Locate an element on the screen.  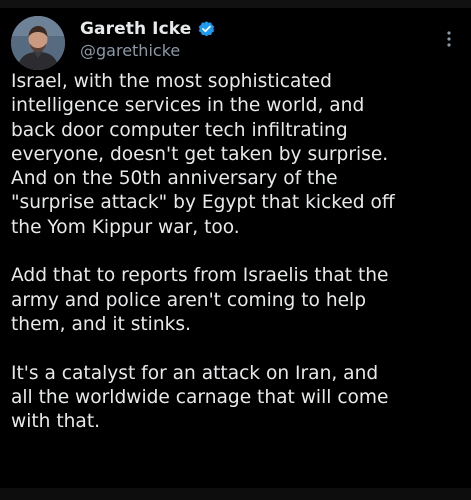
author-name-row: Gareth Icke is located at coordinates (148, 29).